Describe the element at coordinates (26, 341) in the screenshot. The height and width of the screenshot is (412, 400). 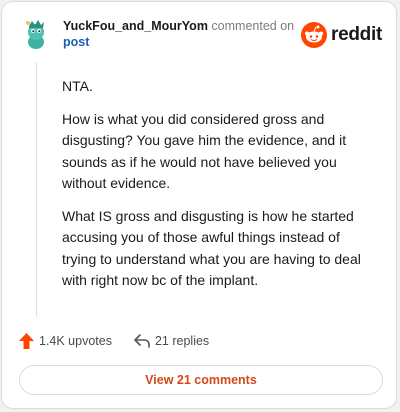
I see `arrow-up-icon` at that location.